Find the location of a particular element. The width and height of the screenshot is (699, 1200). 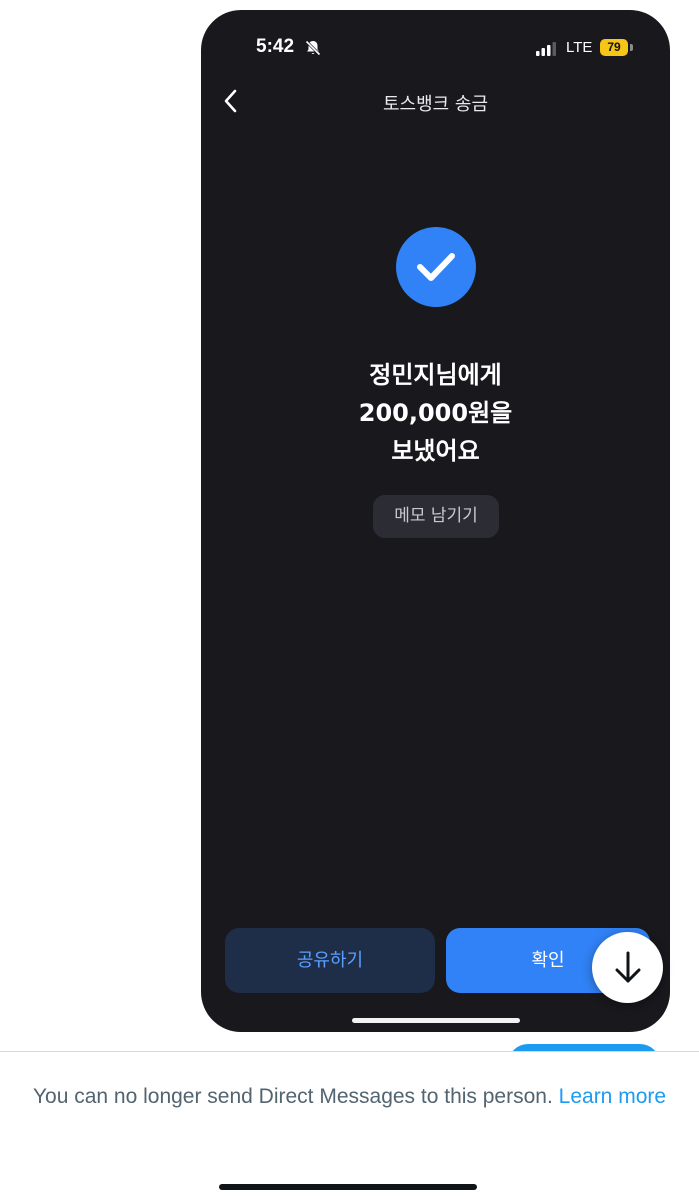

learn-more-link: Learn more is located at coordinates (612, 1096).